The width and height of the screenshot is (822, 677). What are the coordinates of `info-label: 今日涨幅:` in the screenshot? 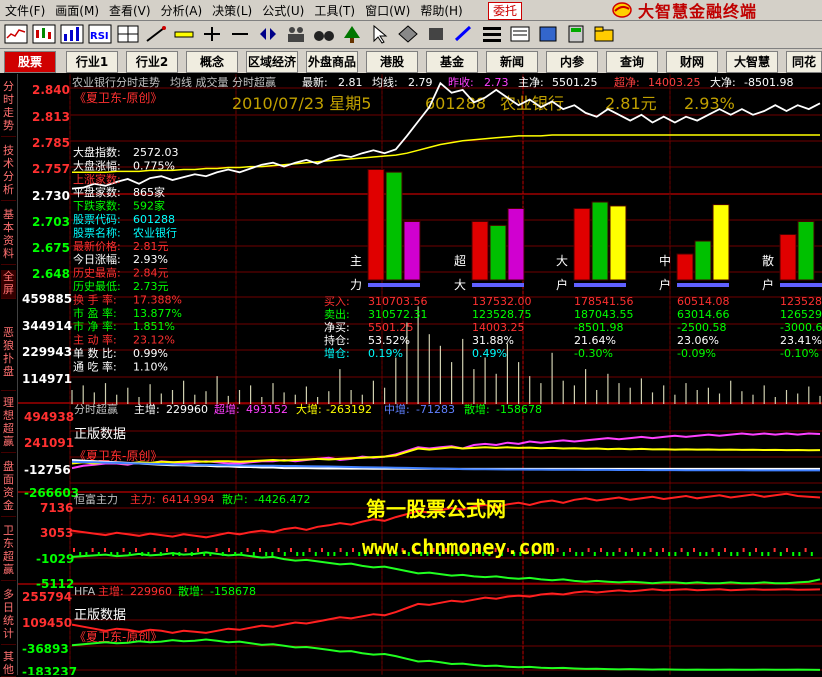 It's located at (97, 259).